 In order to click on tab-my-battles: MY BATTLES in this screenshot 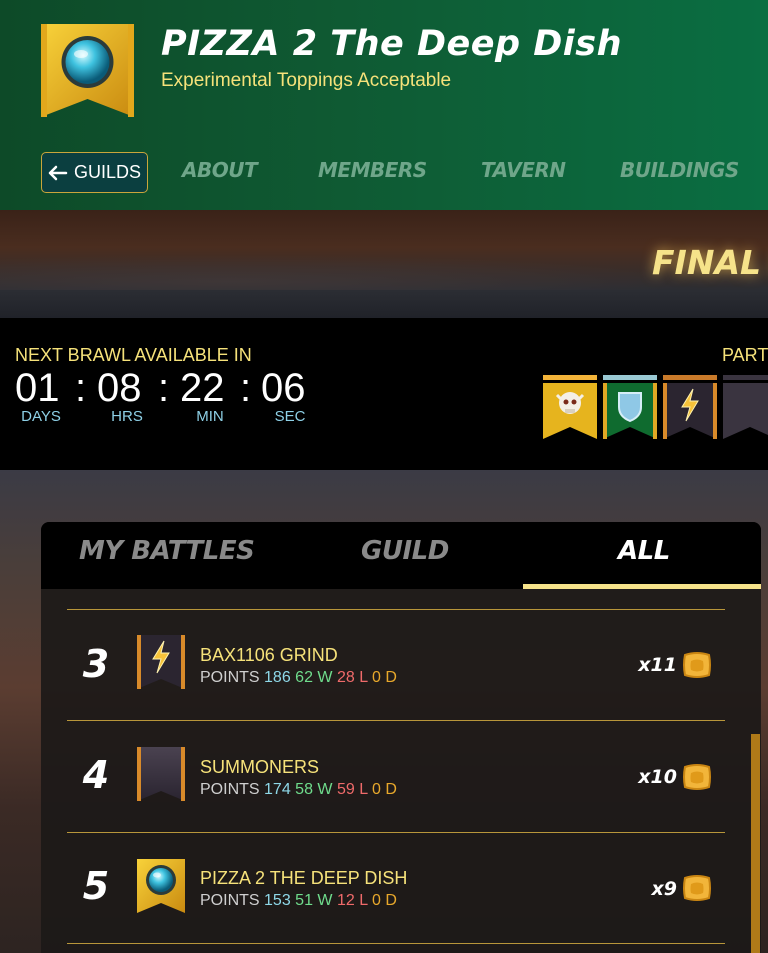, I will do `click(167, 551)`.